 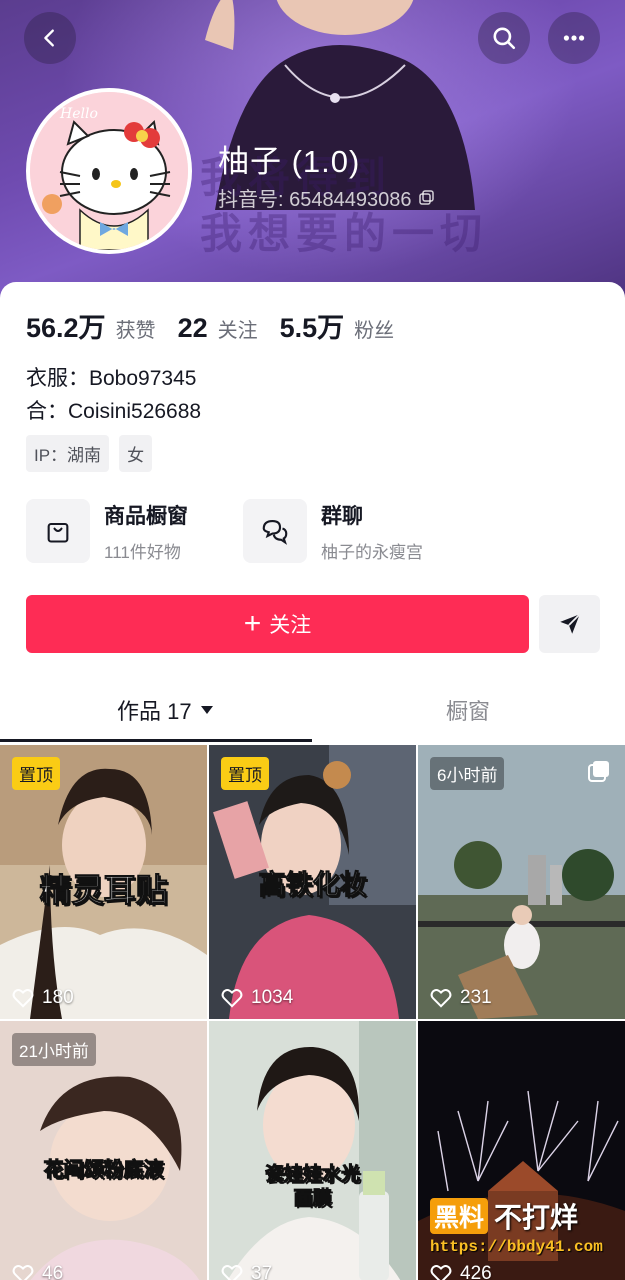 What do you see at coordinates (53, 1271) in the screenshot?
I see `like-count-value: 46` at bounding box center [53, 1271].